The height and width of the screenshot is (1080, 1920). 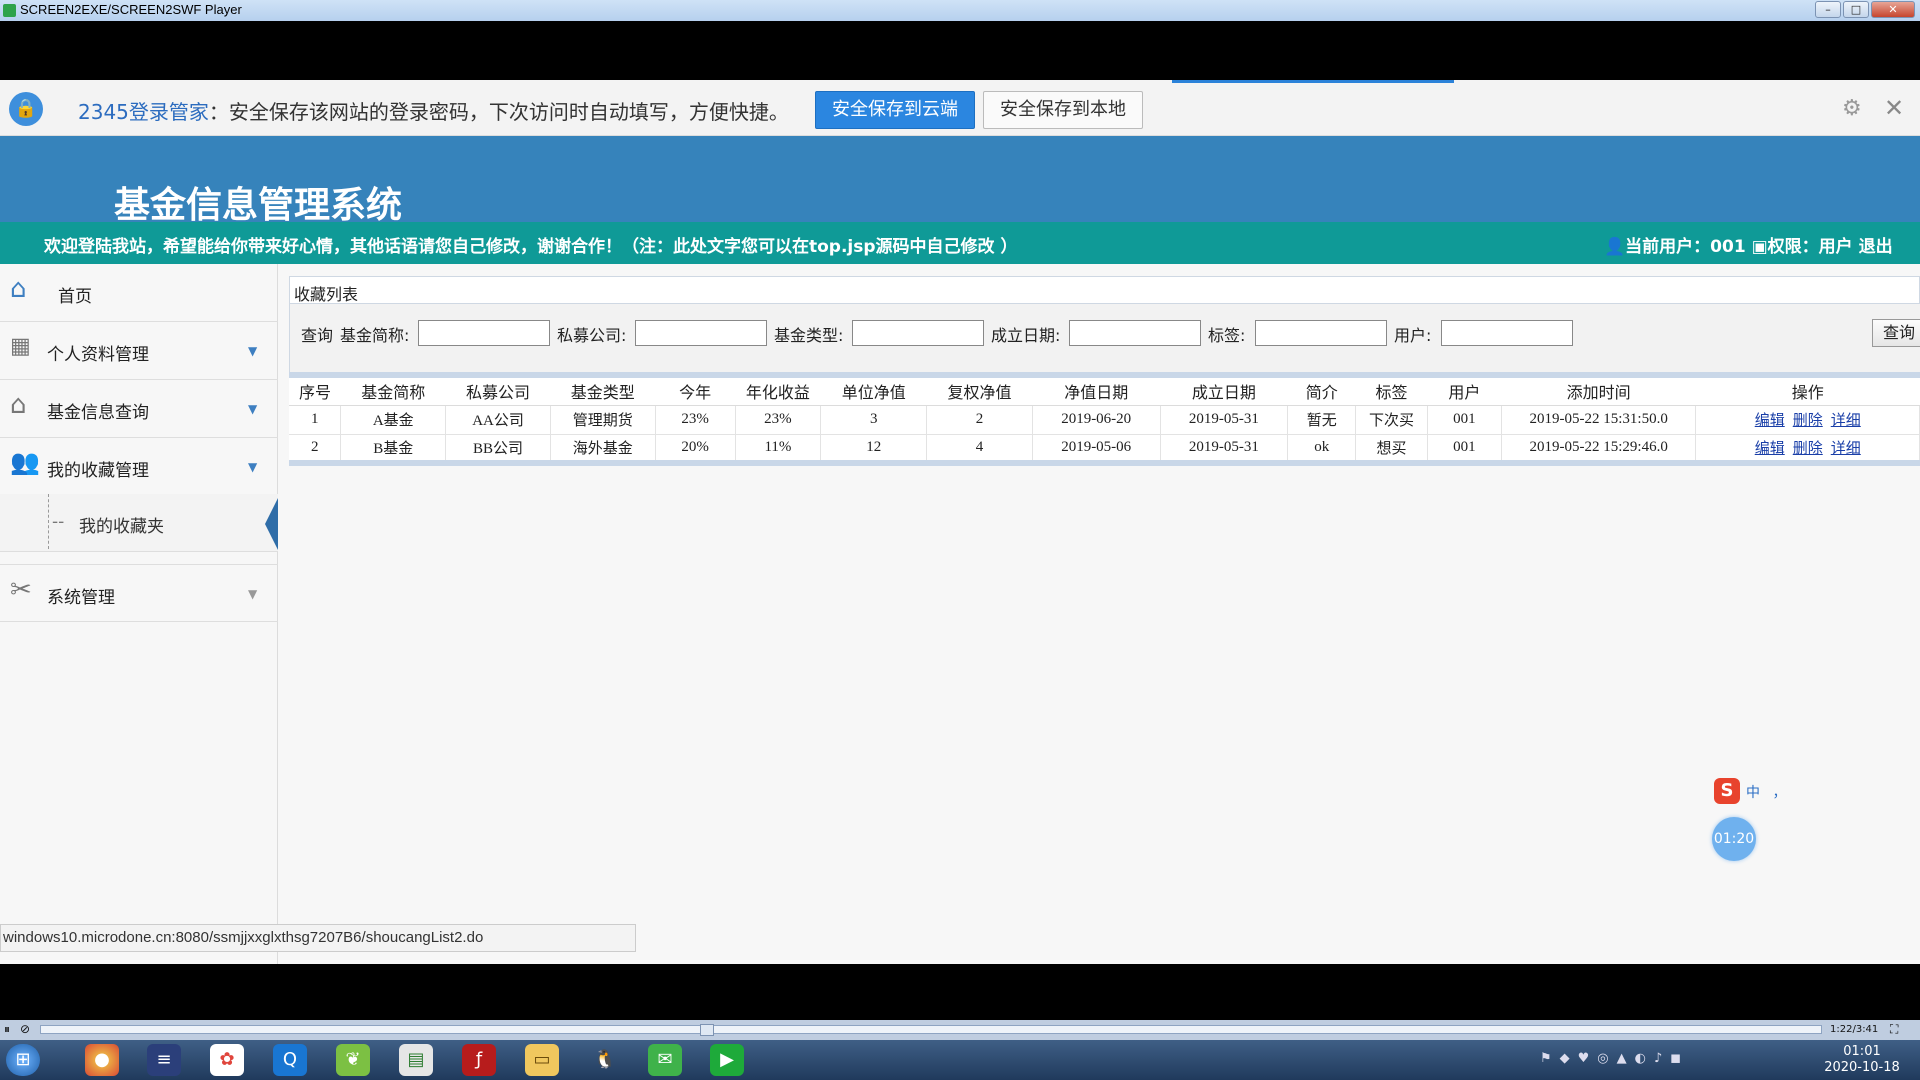 What do you see at coordinates (1854, 1029) in the screenshot?
I see `playback-time: 1:22/3:41` at bounding box center [1854, 1029].